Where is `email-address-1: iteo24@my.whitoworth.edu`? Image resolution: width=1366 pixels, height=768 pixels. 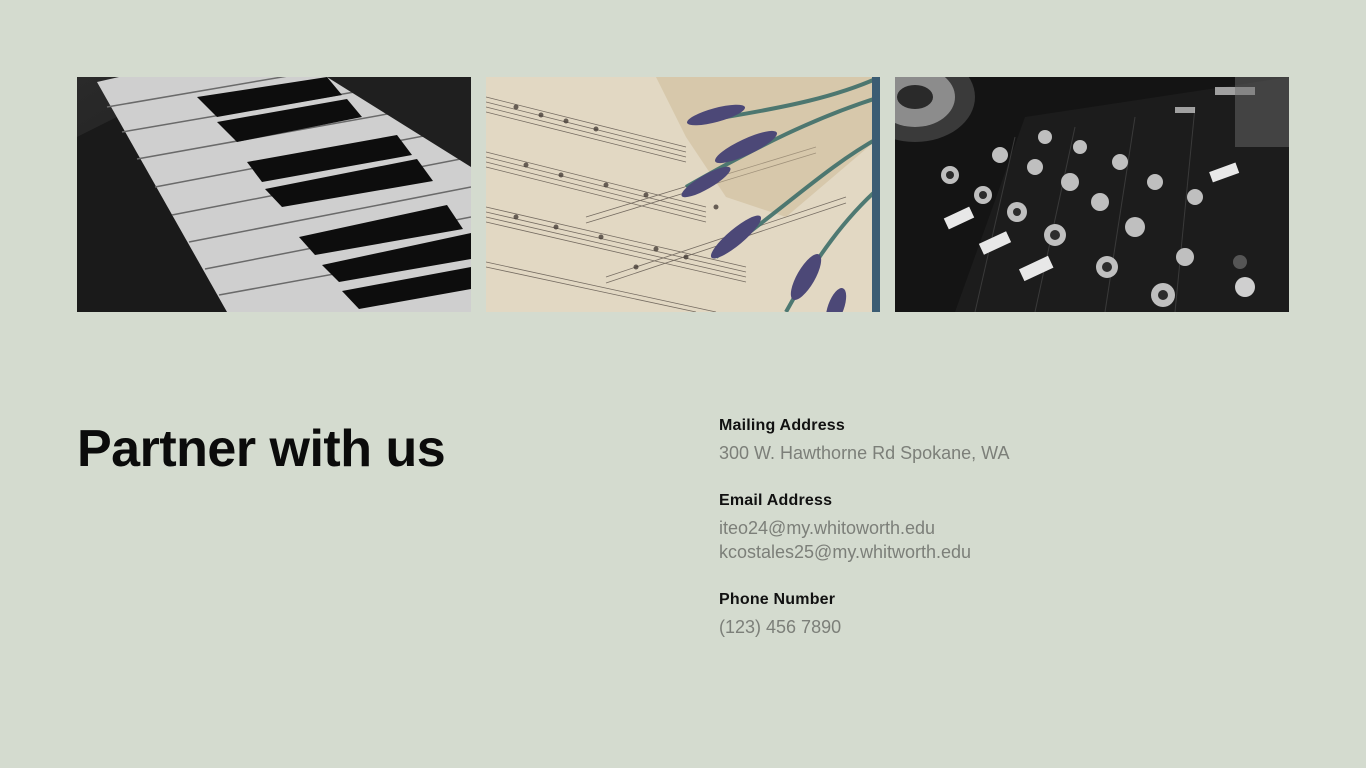
email-address-1: iteo24@my.whitoworth.edu is located at coordinates (845, 528).